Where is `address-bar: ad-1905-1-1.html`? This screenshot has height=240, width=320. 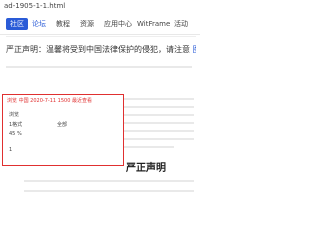
address-bar: ad-1905-1-1.html is located at coordinates (100, 7).